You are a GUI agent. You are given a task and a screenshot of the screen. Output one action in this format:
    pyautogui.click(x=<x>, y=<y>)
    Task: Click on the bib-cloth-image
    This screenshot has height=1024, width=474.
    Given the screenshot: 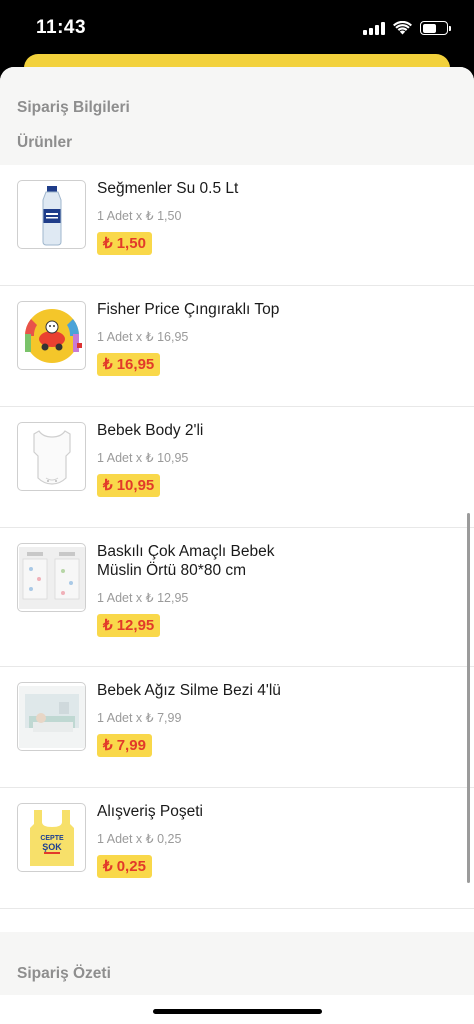 What is the action you would take?
    pyautogui.click(x=51, y=716)
    